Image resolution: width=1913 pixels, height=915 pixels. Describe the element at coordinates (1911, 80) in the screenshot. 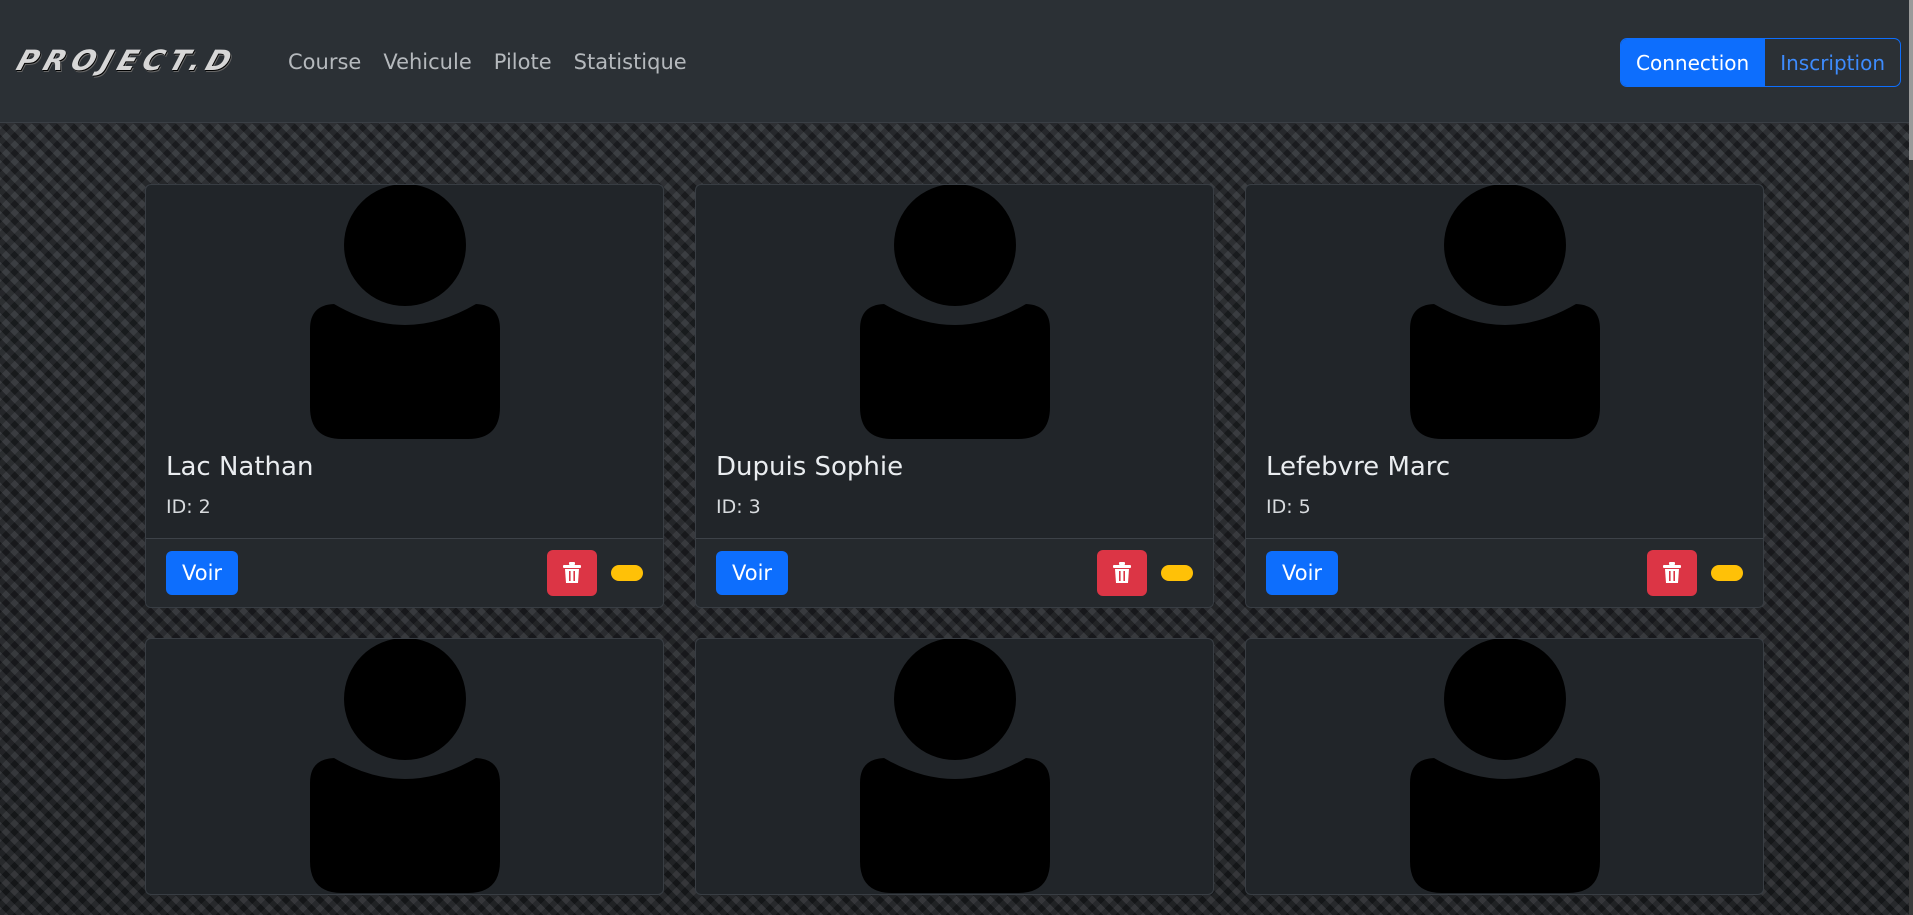

I see `scrollbar-thumb` at that location.